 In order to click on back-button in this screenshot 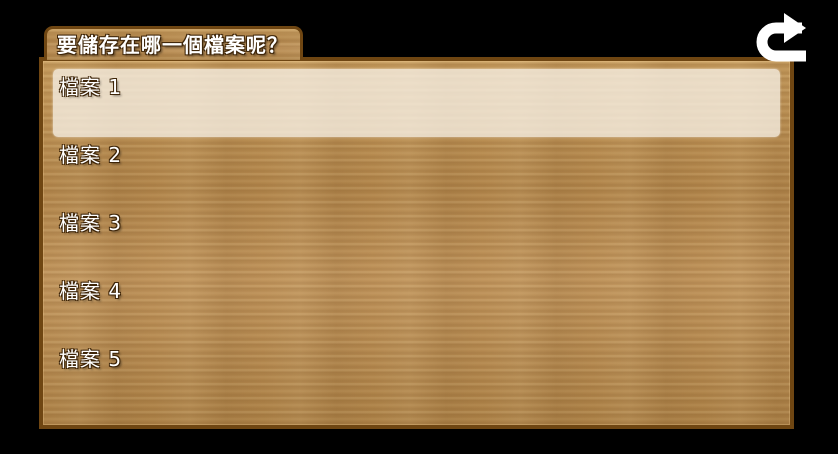, I will do `click(783, 38)`.